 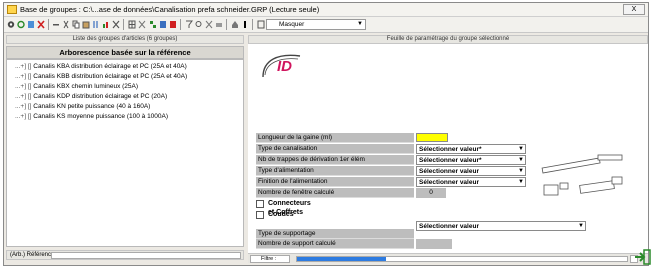 What do you see at coordinates (245, 24) in the screenshot?
I see `info-icon` at bounding box center [245, 24].